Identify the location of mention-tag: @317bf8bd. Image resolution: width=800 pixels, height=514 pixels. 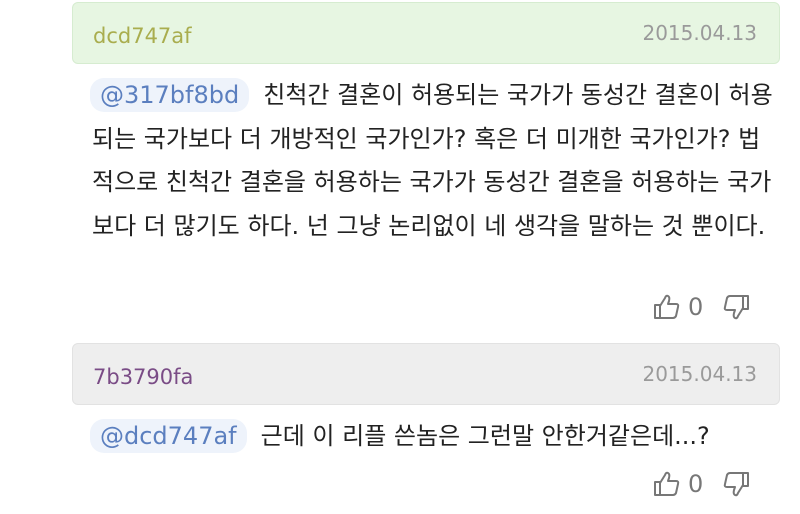
(170, 95).